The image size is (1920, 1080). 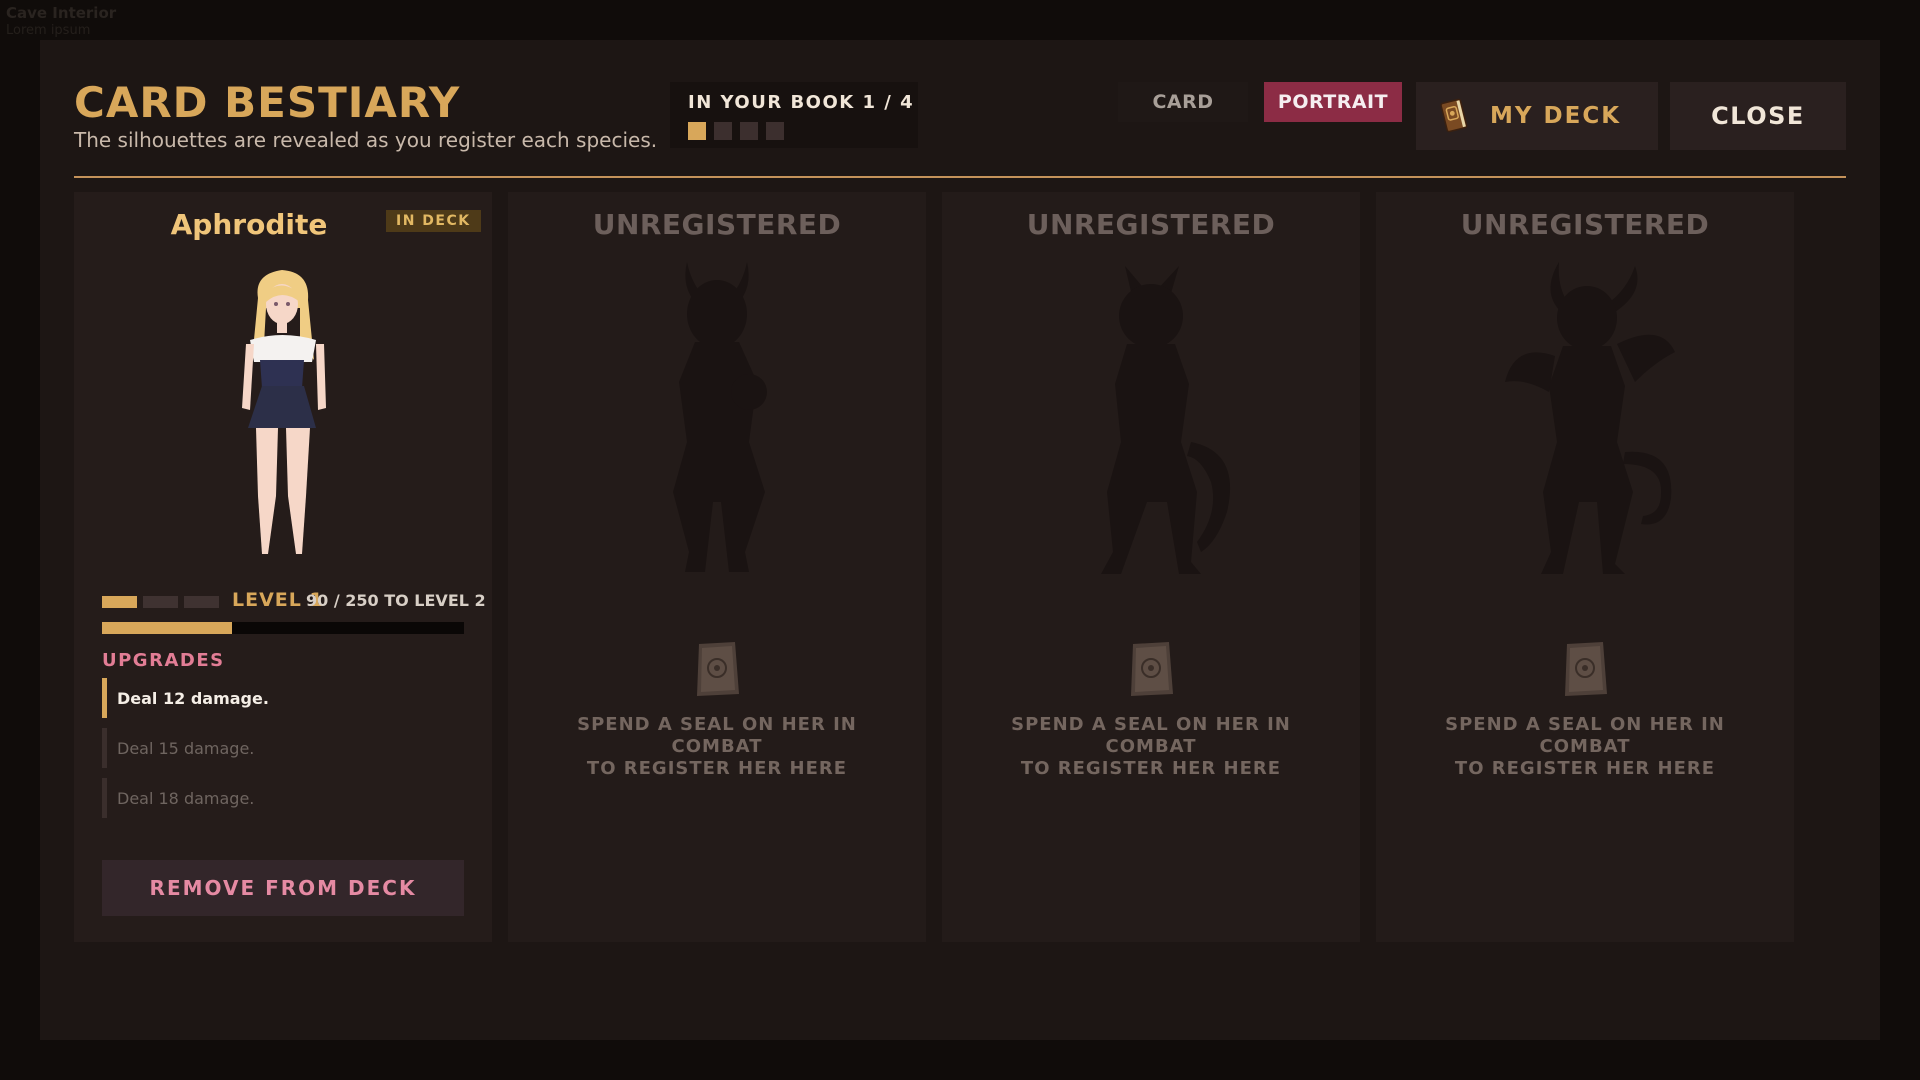 I want to click on xp-text: 90 / 250 TO LEVEL 2, so click(x=396, y=600).